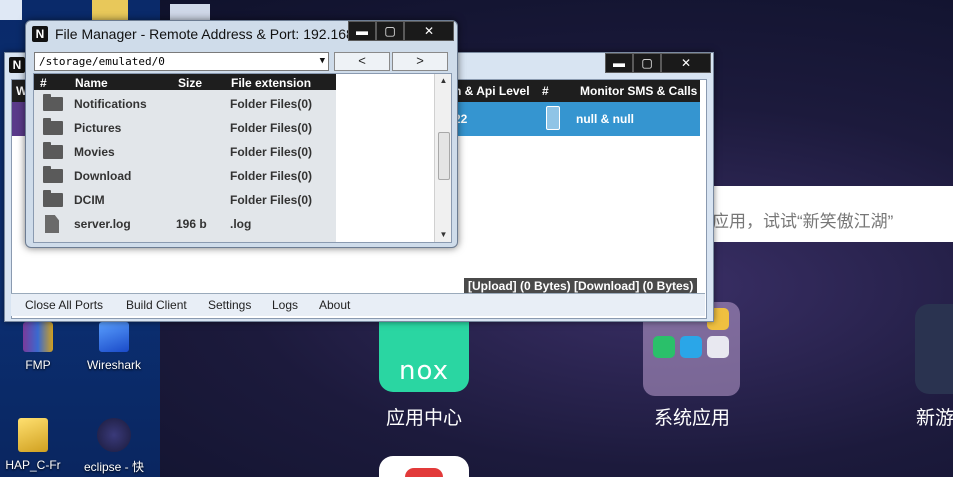 Image resolution: width=953 pixels, height=477 pixels. I want to click on scroll-down-icon: ▼, so click(443, 235).